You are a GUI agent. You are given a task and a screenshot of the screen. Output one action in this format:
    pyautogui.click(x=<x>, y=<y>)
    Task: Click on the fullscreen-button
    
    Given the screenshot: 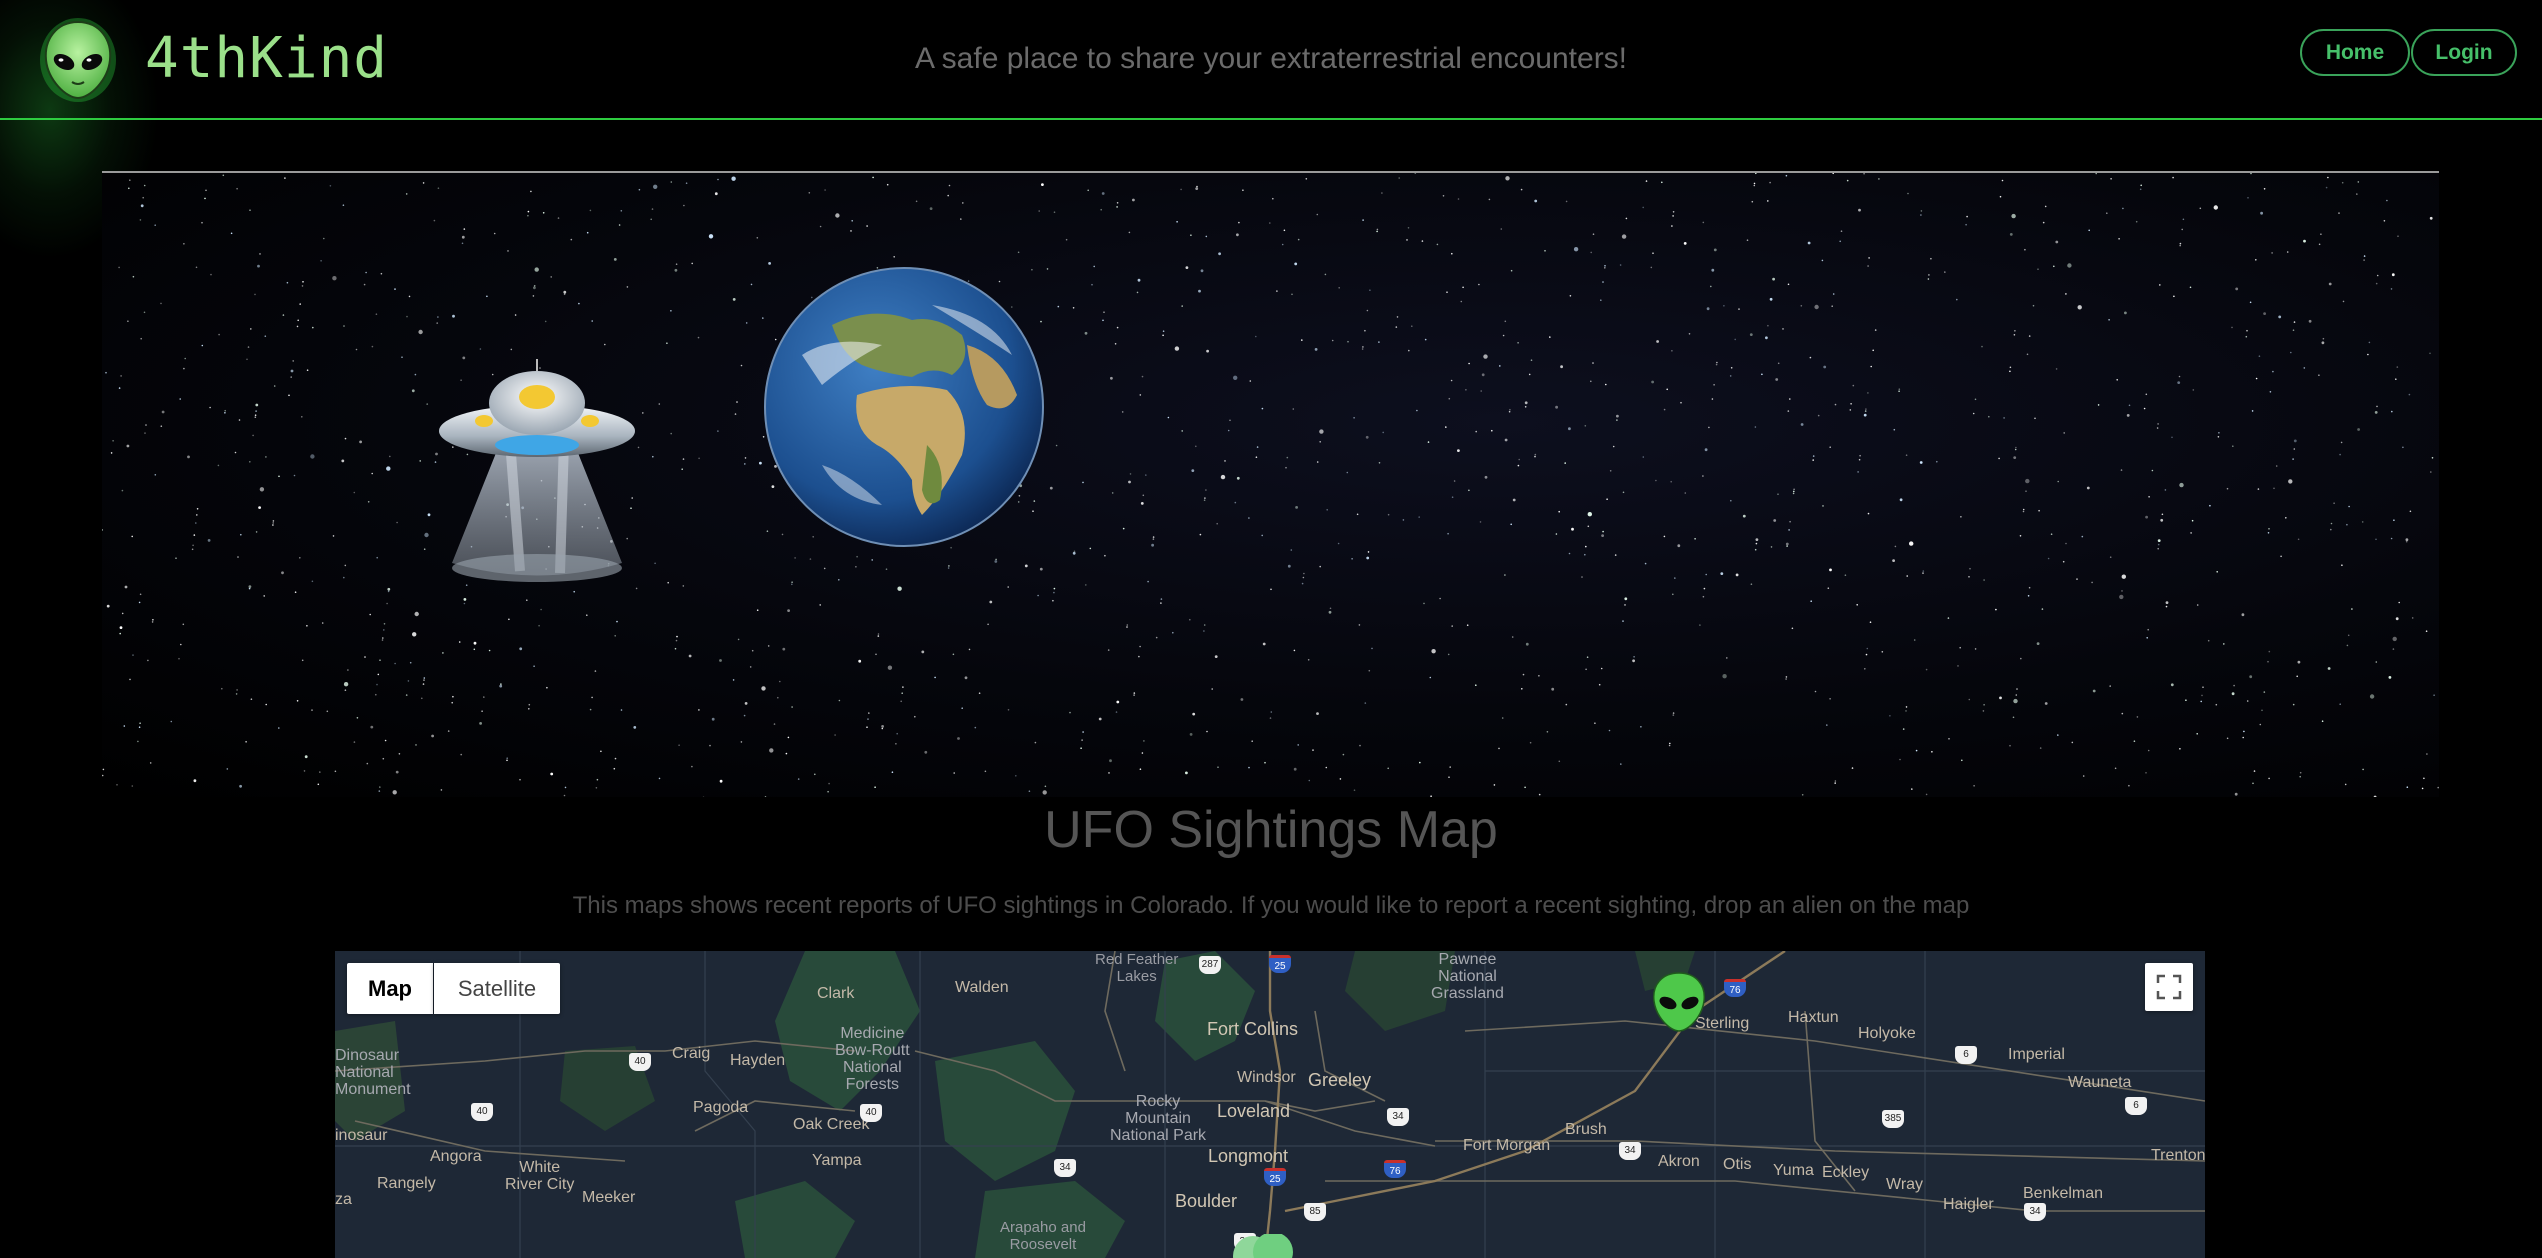 What is the action you would take?
    pyautogui.click(x=2169, y=987)
    